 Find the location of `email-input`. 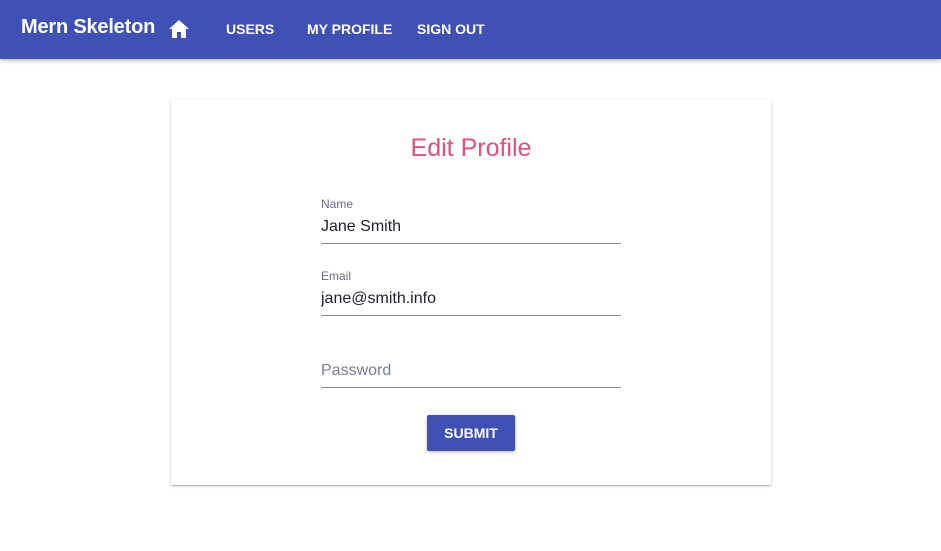

email-input is located at coordinates (471, 299).